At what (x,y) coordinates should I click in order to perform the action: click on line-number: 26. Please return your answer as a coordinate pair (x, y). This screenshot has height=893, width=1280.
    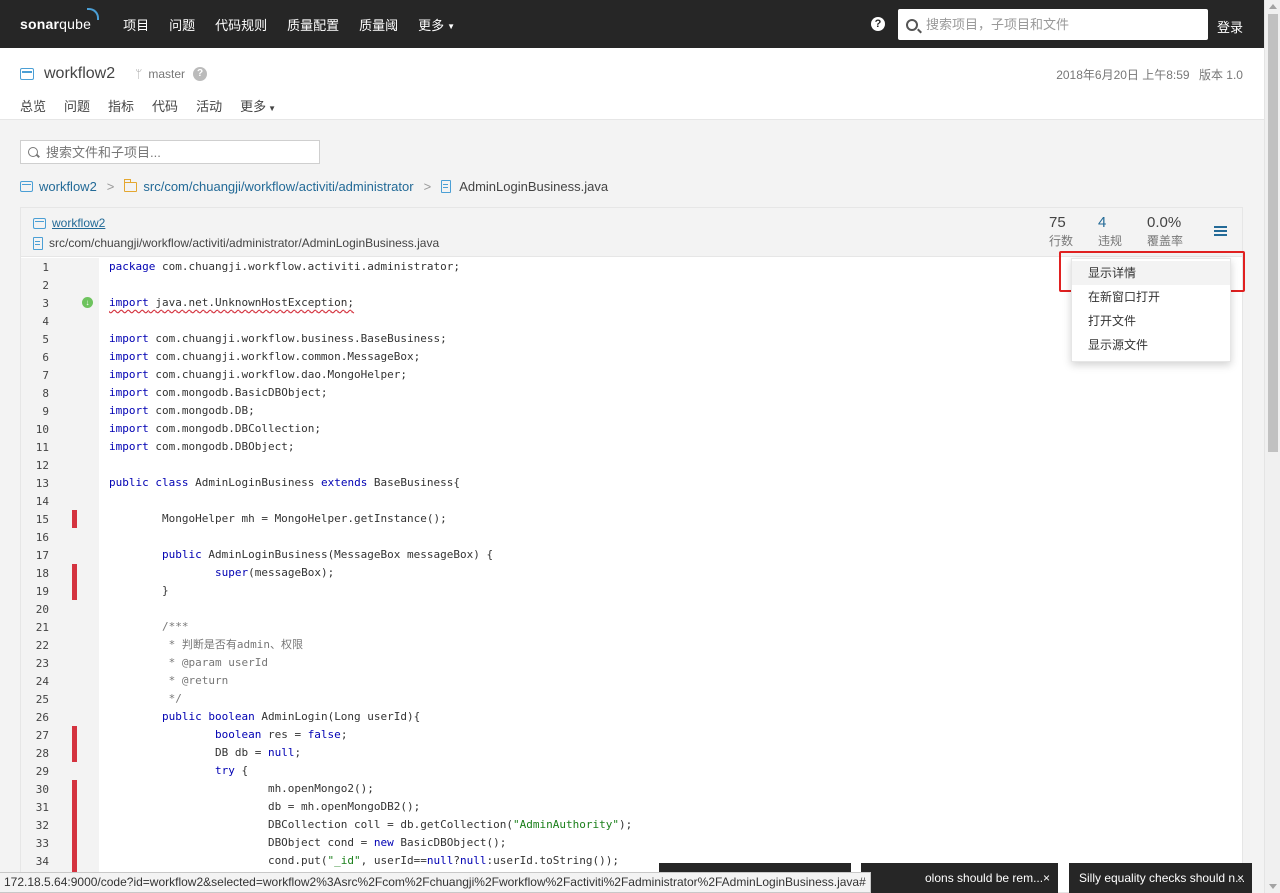
    Looking at the image, I should click on (35, 717).